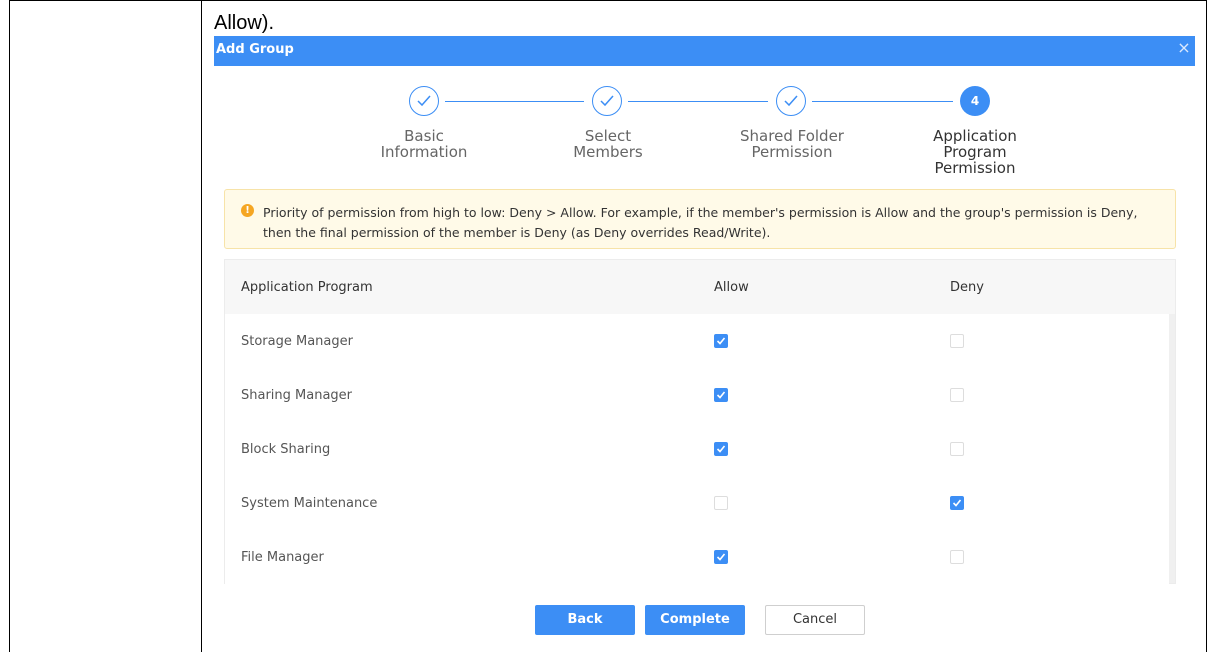 This screenshot has height=652, width=1208. Describe the element at coordinates (967, 287) in the screenshot. I see `header-deny: Deny` at that location.